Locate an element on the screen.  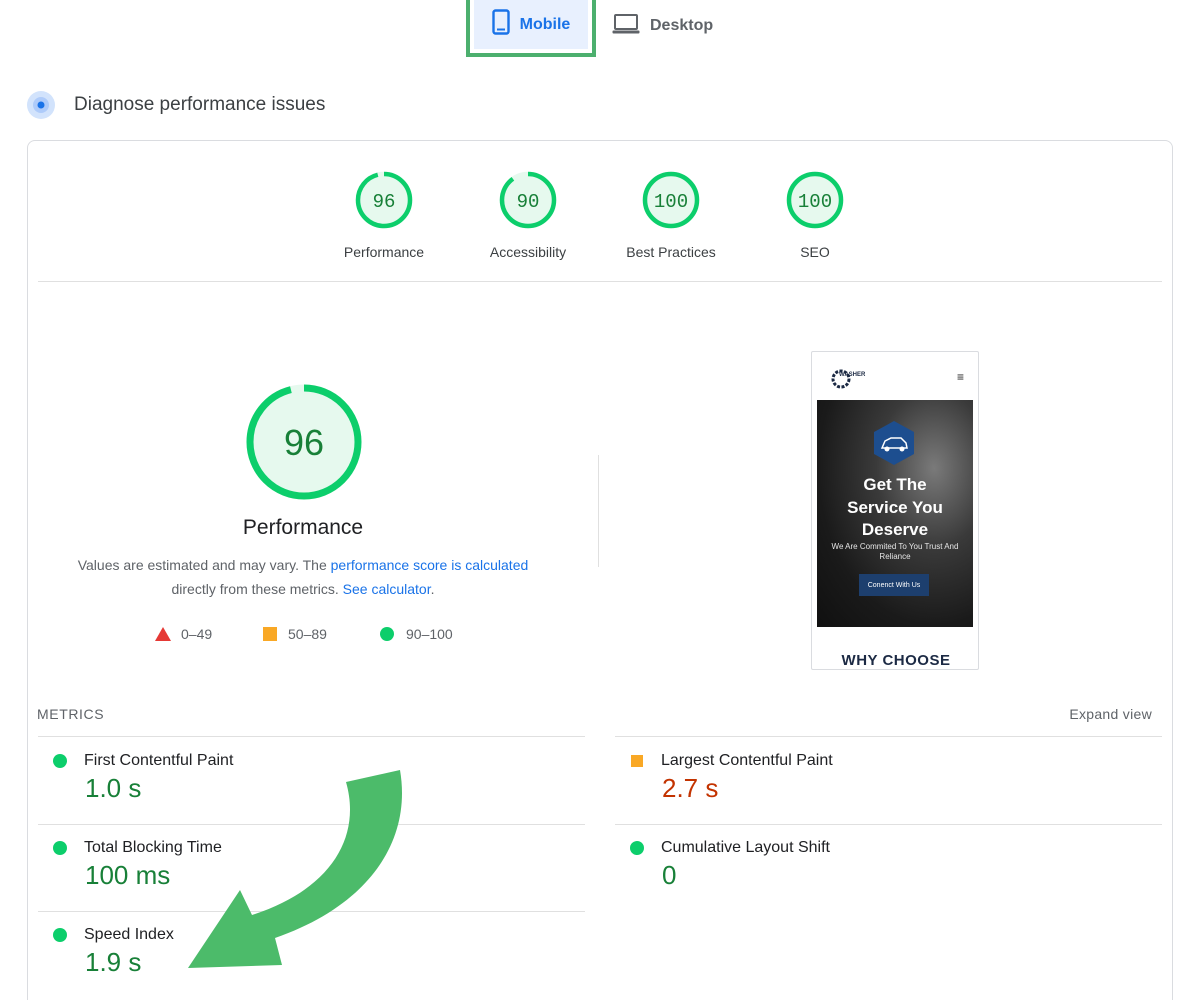
tab-mobile-label: Mobile is located at coordinates (545, 24).